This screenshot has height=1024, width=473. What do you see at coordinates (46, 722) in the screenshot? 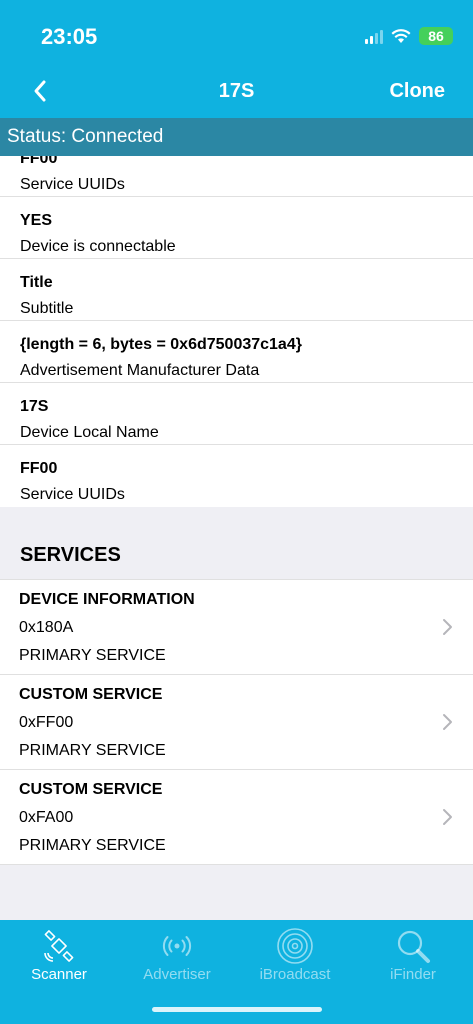
I see `service-uuid: 0xFF00` at bounding box center [46, 722].